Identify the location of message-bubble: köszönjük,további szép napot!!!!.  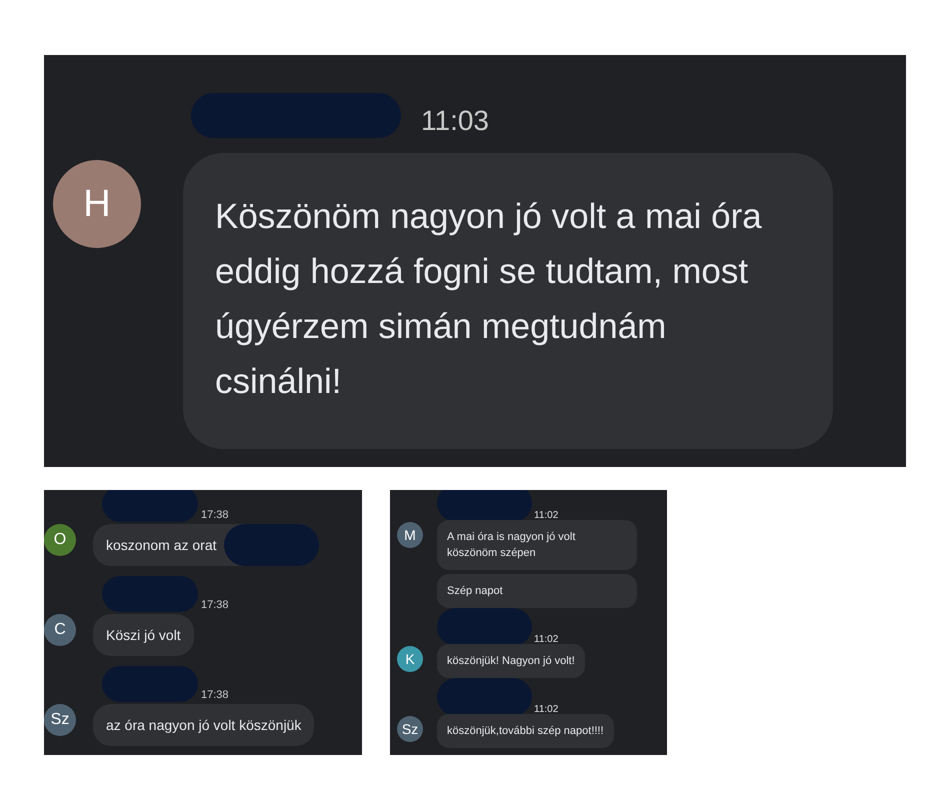
(525, 731).